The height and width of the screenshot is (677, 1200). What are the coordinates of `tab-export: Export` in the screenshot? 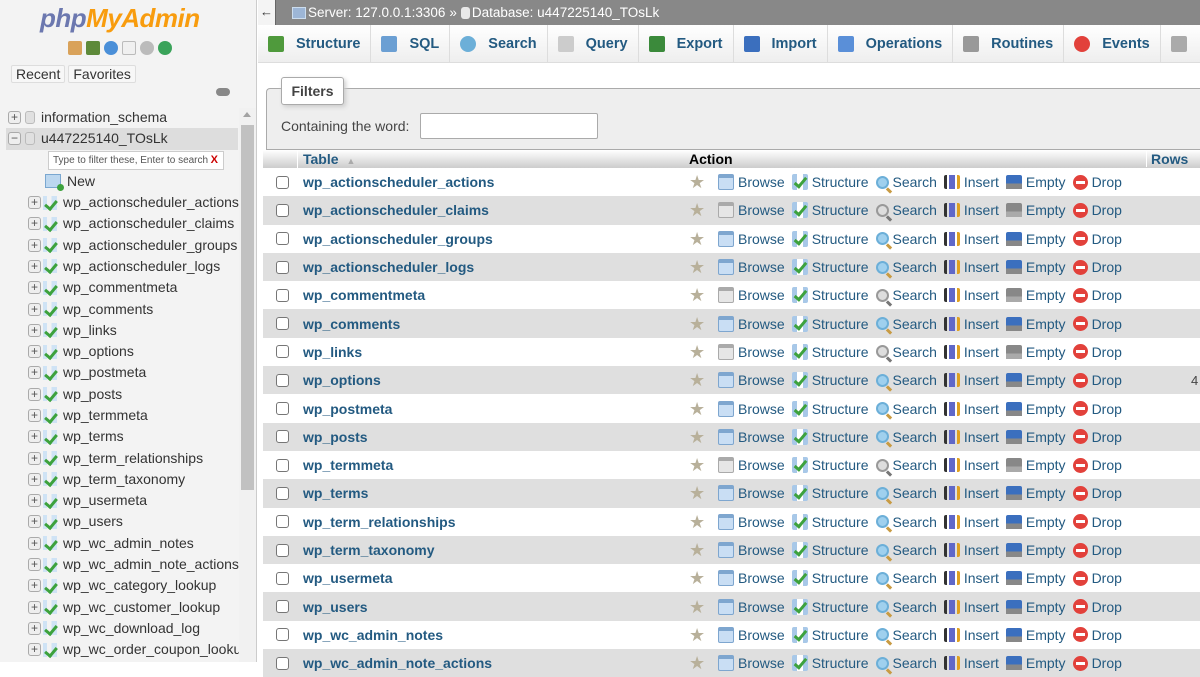 It's located at (686, 44).